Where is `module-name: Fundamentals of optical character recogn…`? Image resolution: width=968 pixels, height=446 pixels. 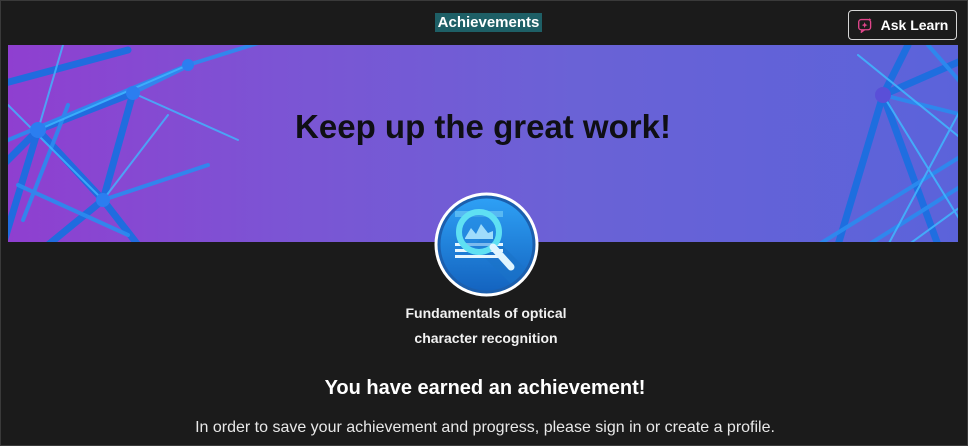
module-name: Fundamentals of optical character recogn… is located at coordinates (486, 325).